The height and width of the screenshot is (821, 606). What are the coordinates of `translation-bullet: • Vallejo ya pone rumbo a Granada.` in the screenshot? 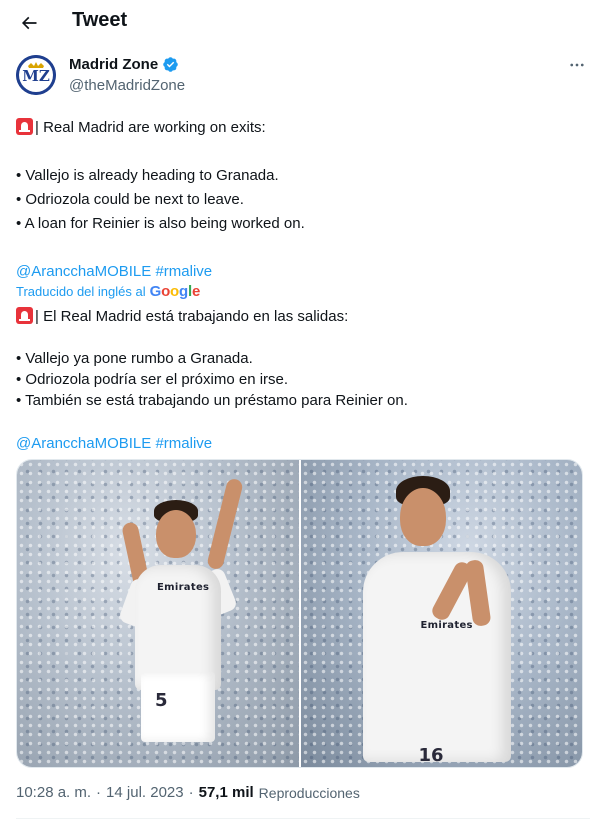 It's located at (134, 358).